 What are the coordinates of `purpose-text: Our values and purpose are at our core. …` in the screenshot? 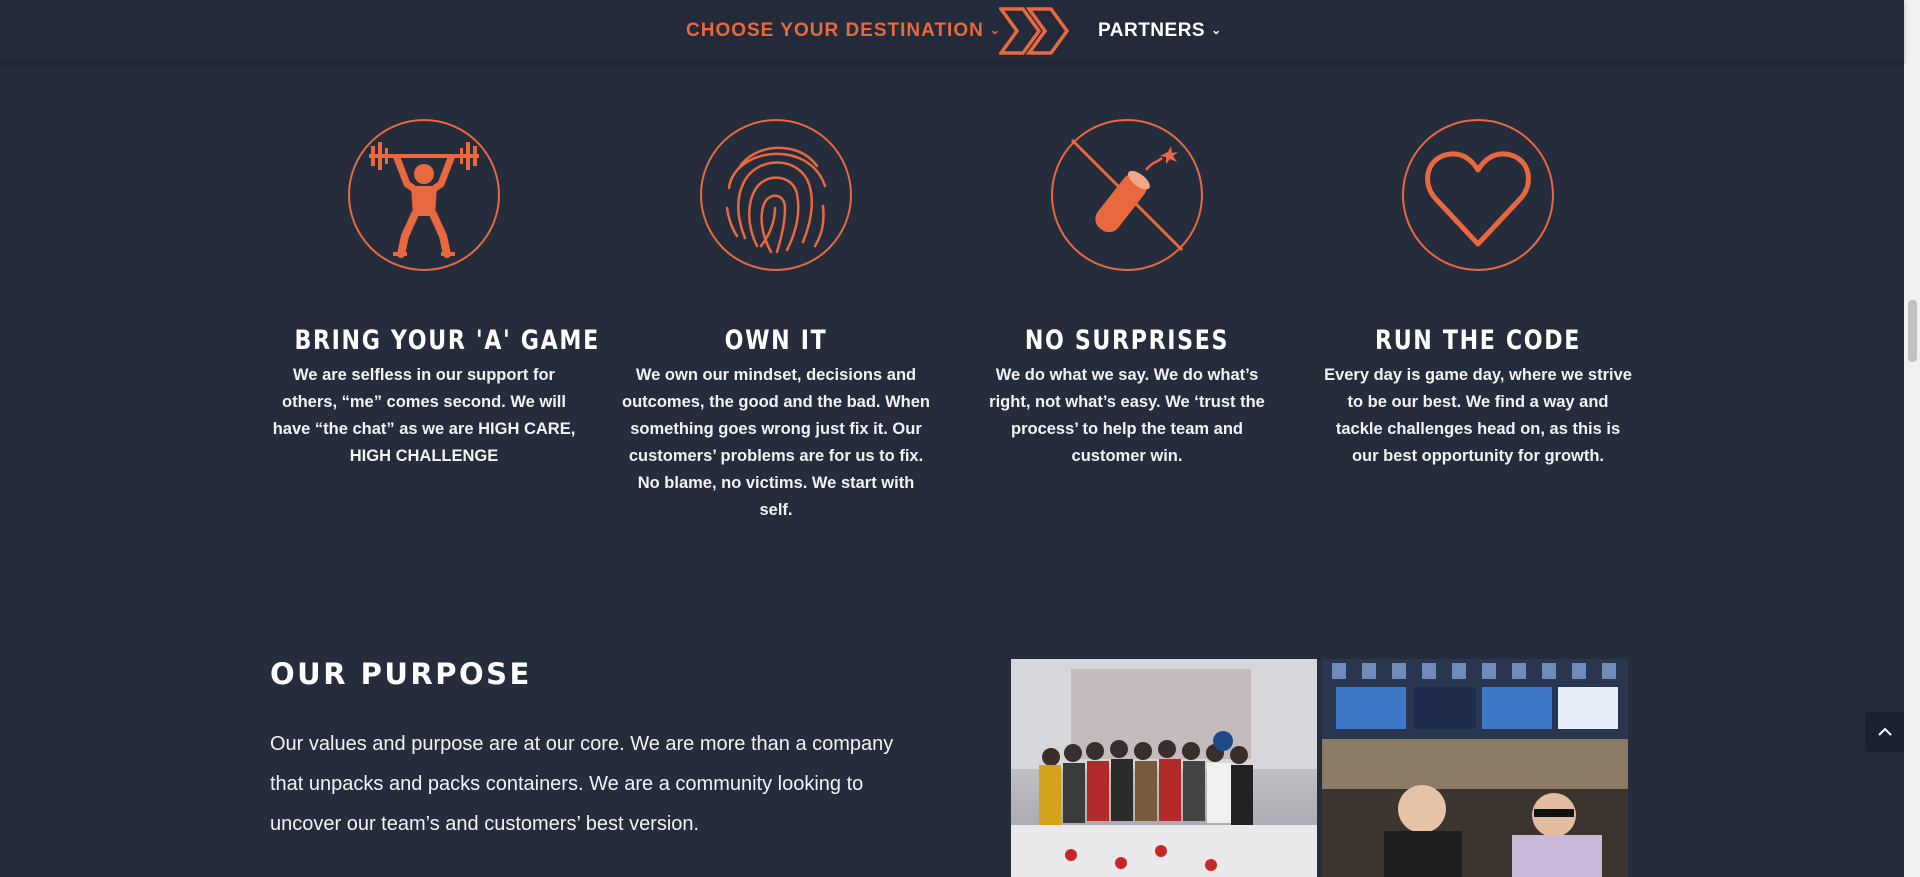 It's located at (582, 784).